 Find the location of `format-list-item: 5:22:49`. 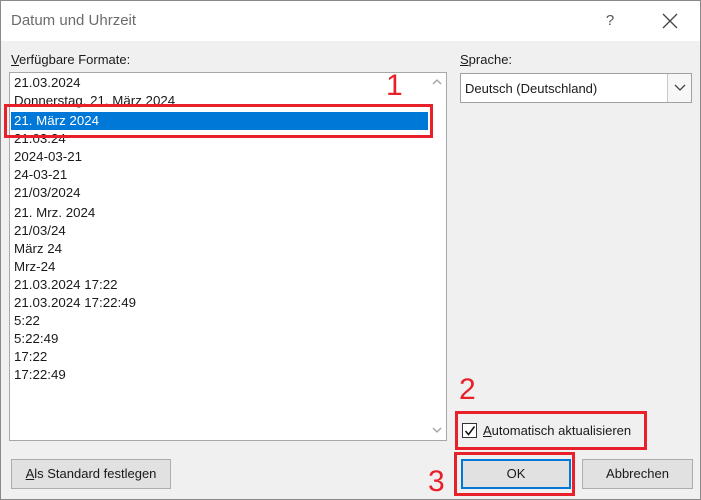

format-list-item: 5:22:49 is located at coordinates (219, 339).